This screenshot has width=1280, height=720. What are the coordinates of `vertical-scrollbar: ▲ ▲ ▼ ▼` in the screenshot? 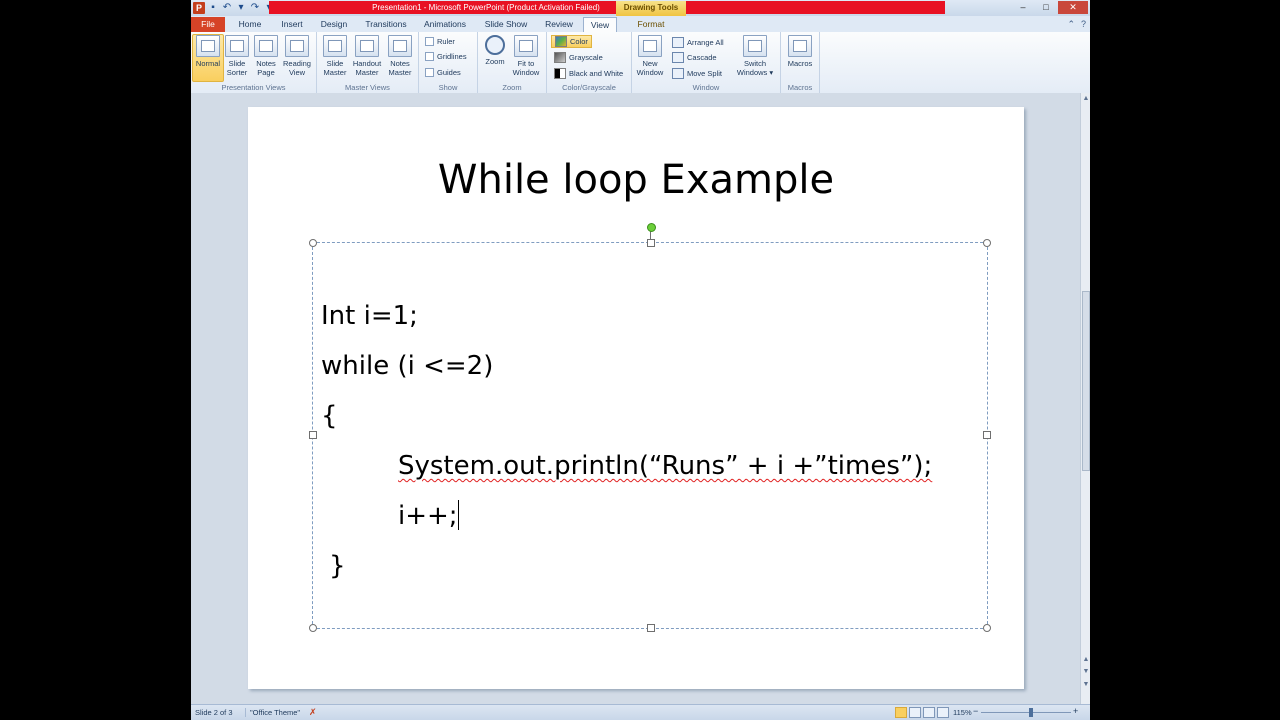 It's located at (1085, 398).